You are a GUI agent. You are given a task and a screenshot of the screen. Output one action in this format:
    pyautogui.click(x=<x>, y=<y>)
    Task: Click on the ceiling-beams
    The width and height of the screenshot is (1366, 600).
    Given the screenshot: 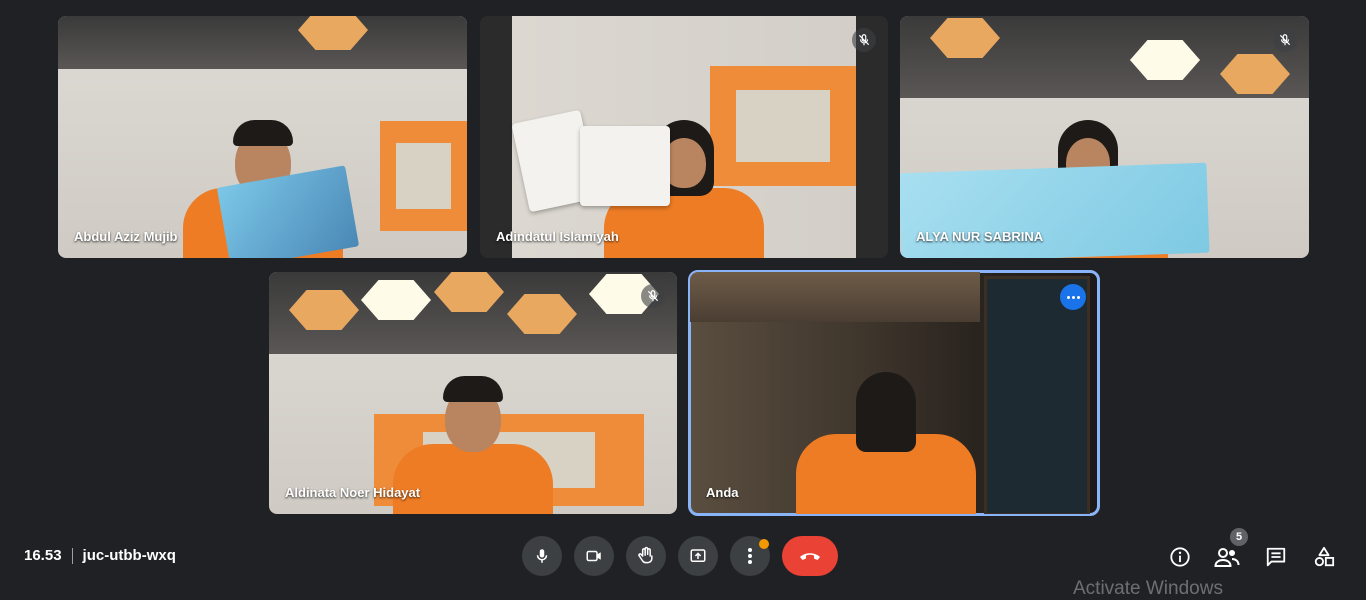 What is the action you would take?
    pyautogui.click(x=835, y=297)
    